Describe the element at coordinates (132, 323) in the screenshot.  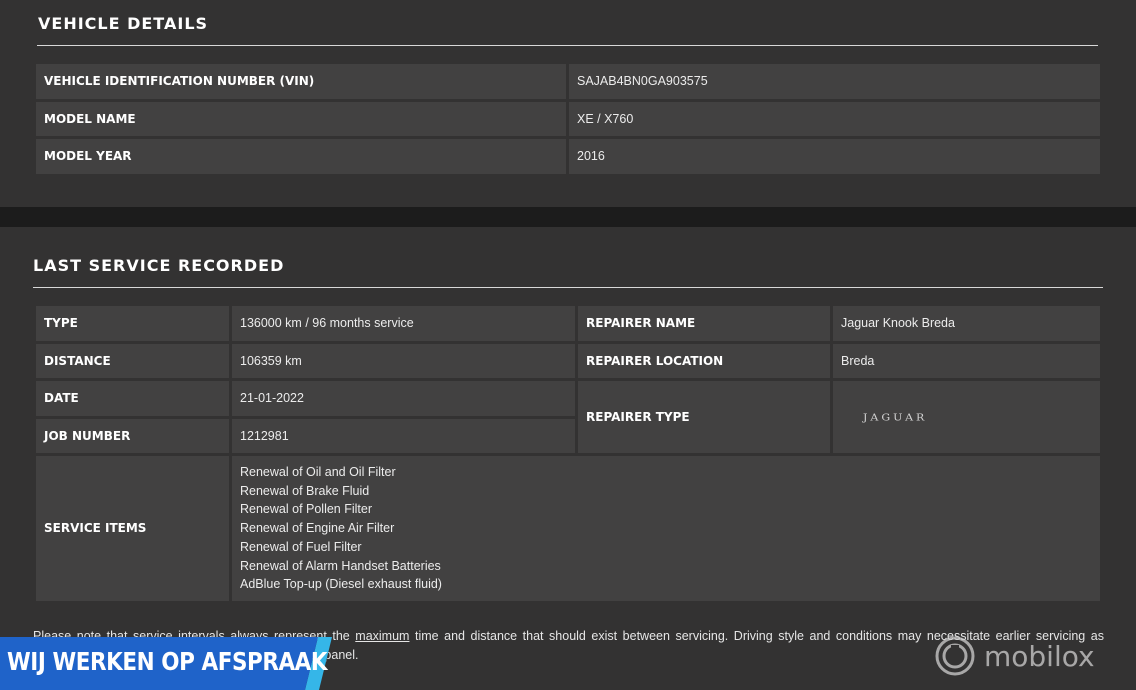
I see `type-label: TYPE` at that location.